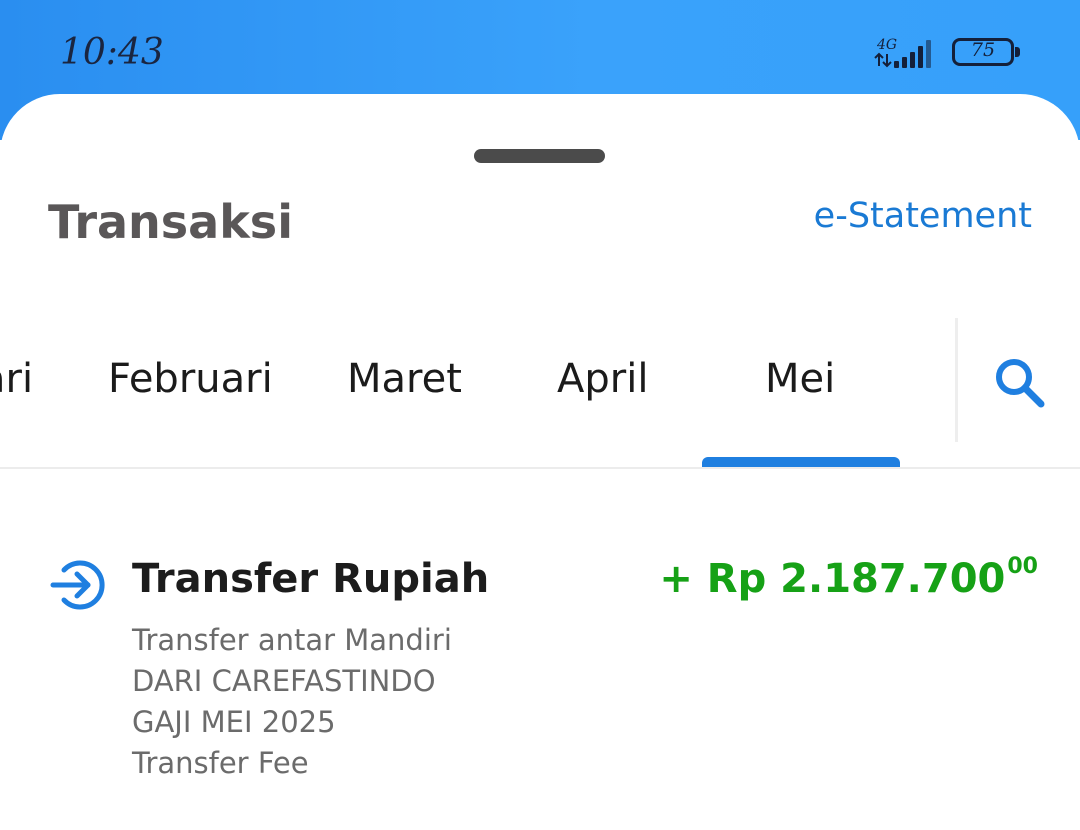  I want to click on transaction-amount-main: + Rp 2.187.700, so click(832, 579).